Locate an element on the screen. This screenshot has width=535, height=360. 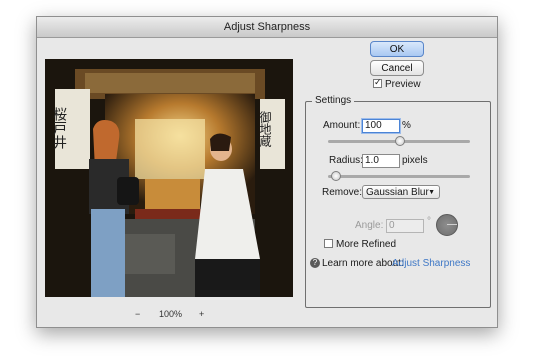
radius-label: Radius: is located at coordinates (346, 160).